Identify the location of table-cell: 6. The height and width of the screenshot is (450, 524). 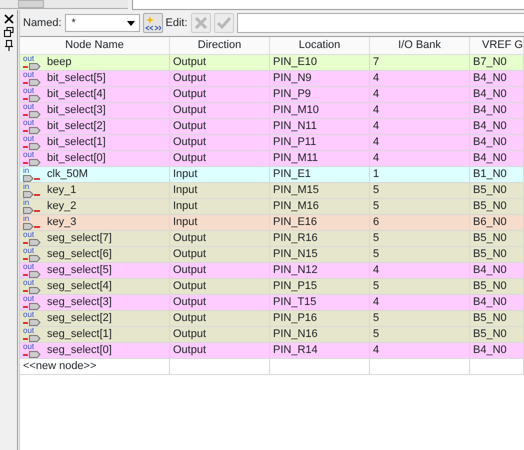
(420, 223).